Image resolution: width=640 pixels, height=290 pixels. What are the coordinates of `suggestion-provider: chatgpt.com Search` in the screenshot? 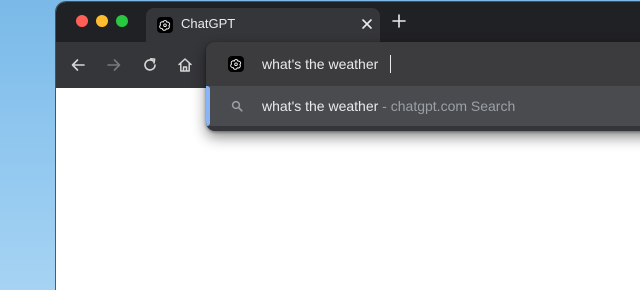 It's located at (453, 106).